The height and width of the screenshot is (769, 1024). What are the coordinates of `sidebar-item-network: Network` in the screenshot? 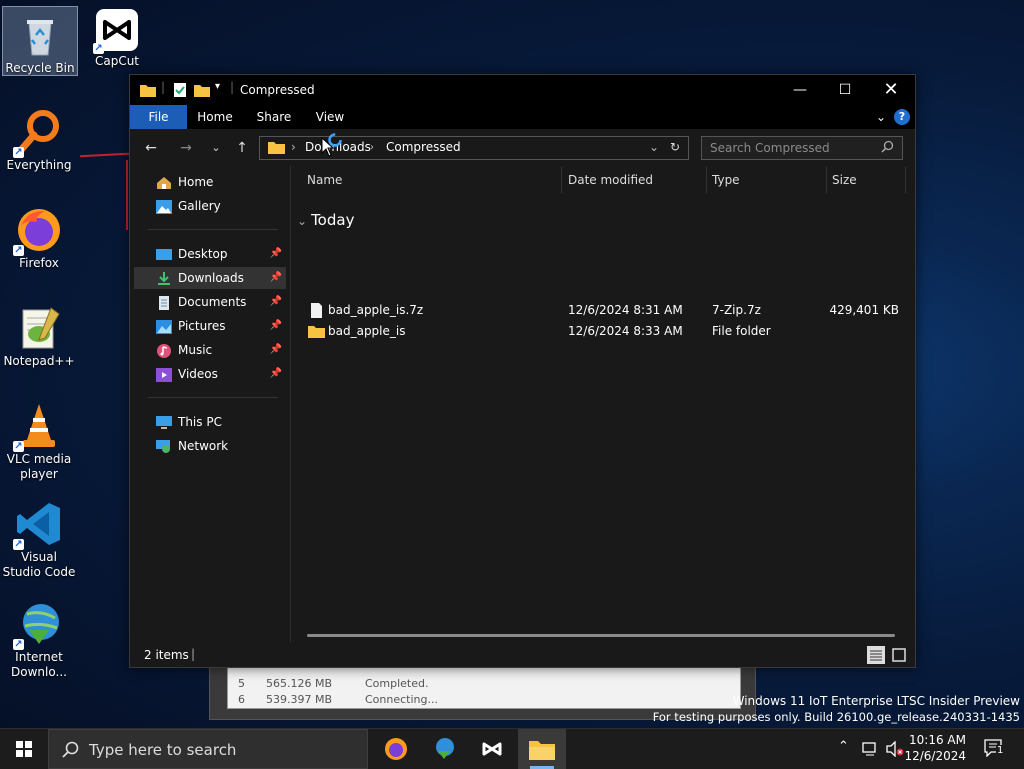 It's located at (210, 446).